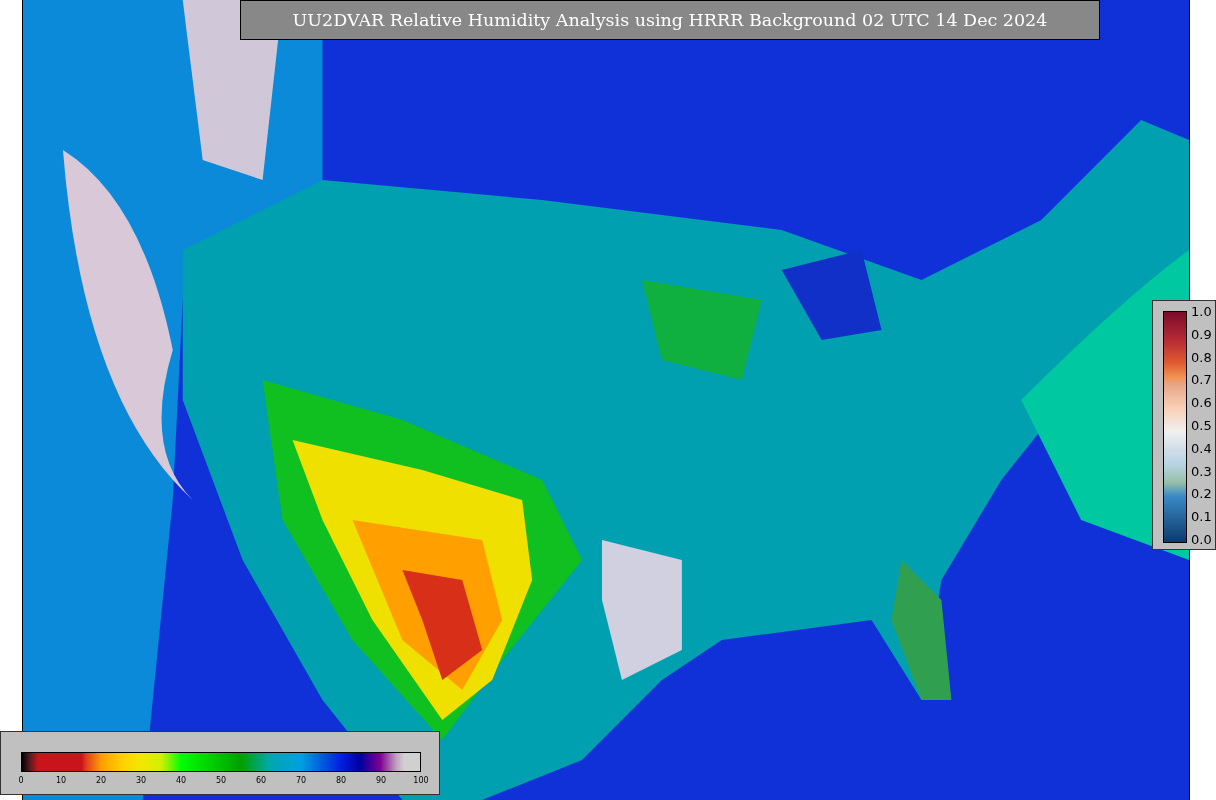 The width and height of the screenshot is (1216, 800). What do you see at coordinates (61, 780) in the screenshot?
I see `tick-label: 10` at bounding box center [61, 780].